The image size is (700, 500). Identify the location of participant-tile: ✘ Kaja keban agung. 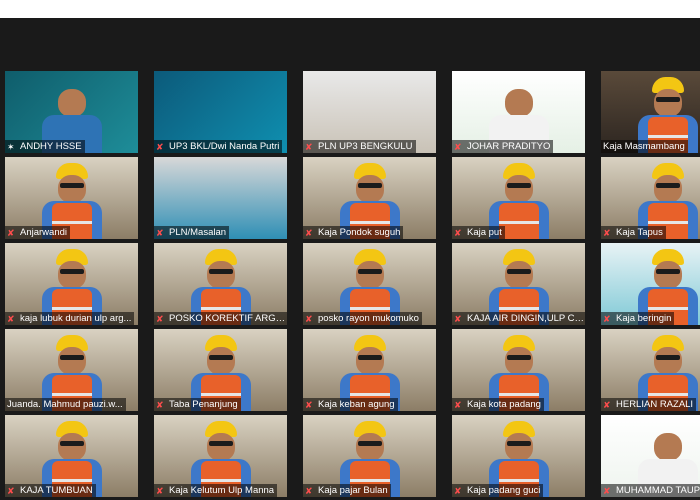
(369, 370).